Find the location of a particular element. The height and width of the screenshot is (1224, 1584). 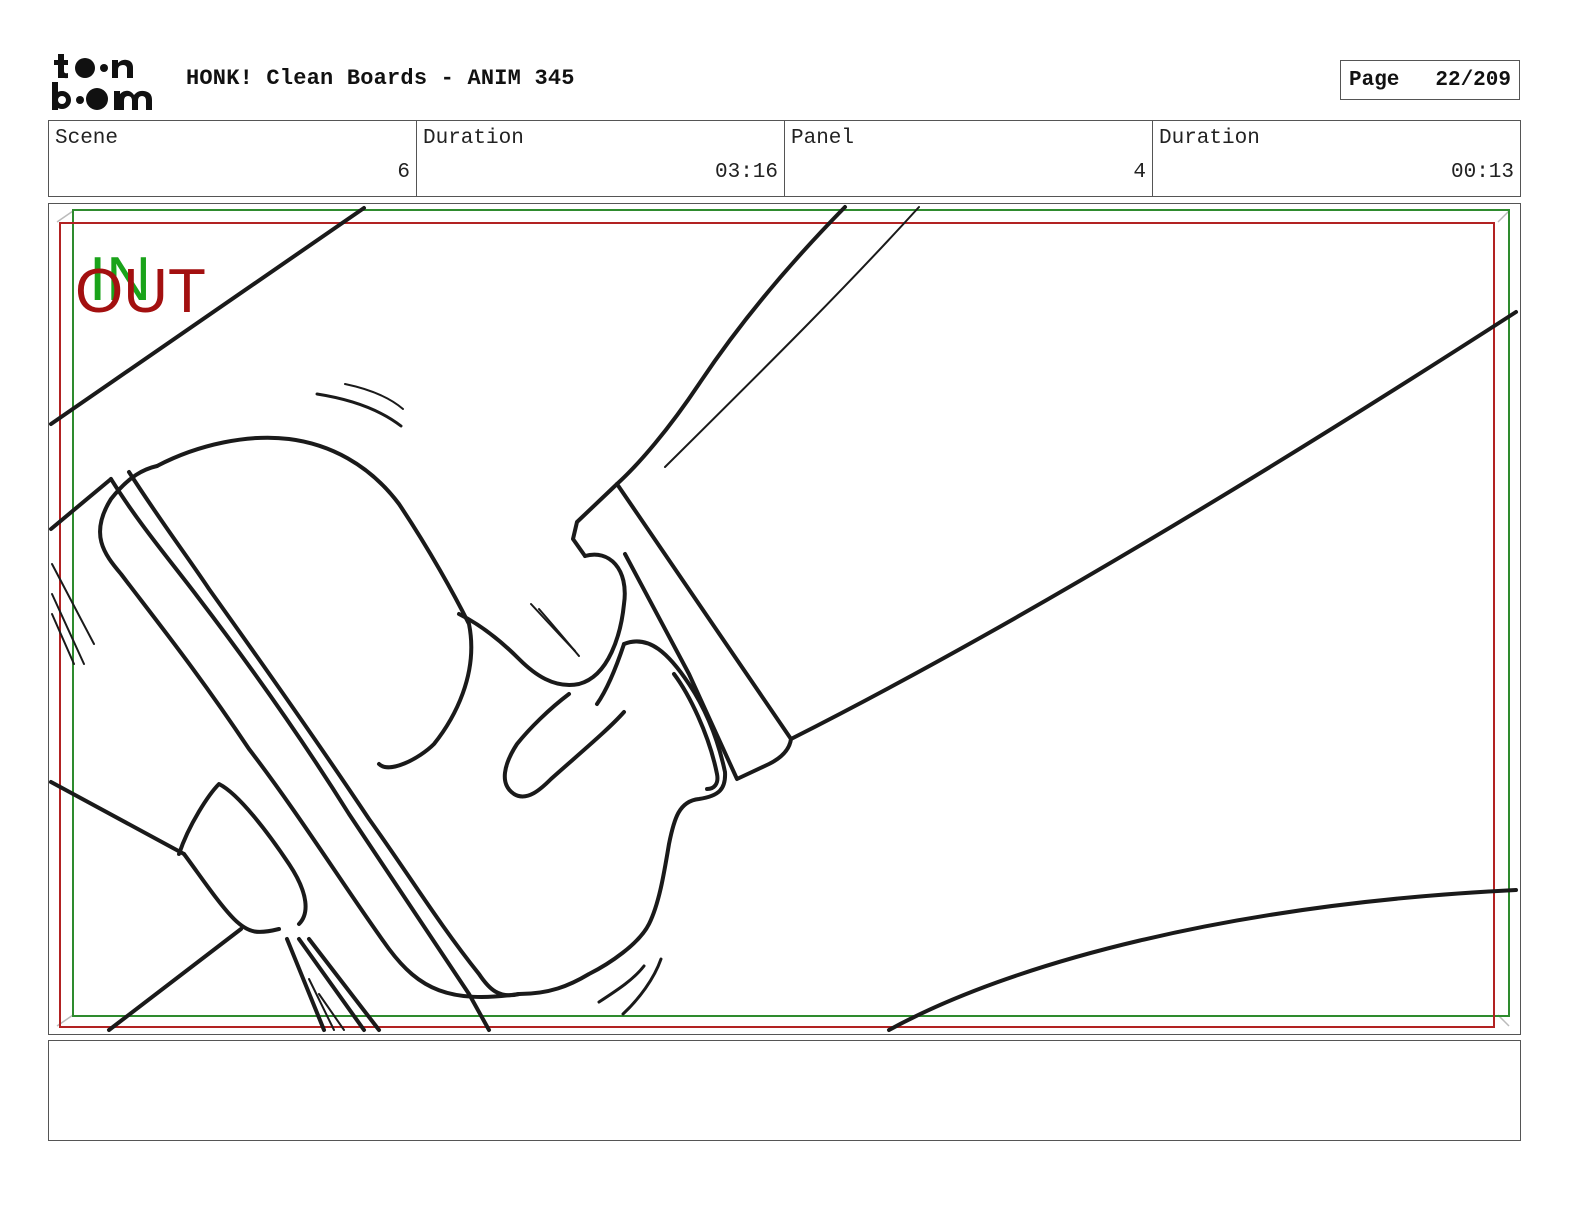

page-value: 22/209 is located at coordinates (1473, 80).